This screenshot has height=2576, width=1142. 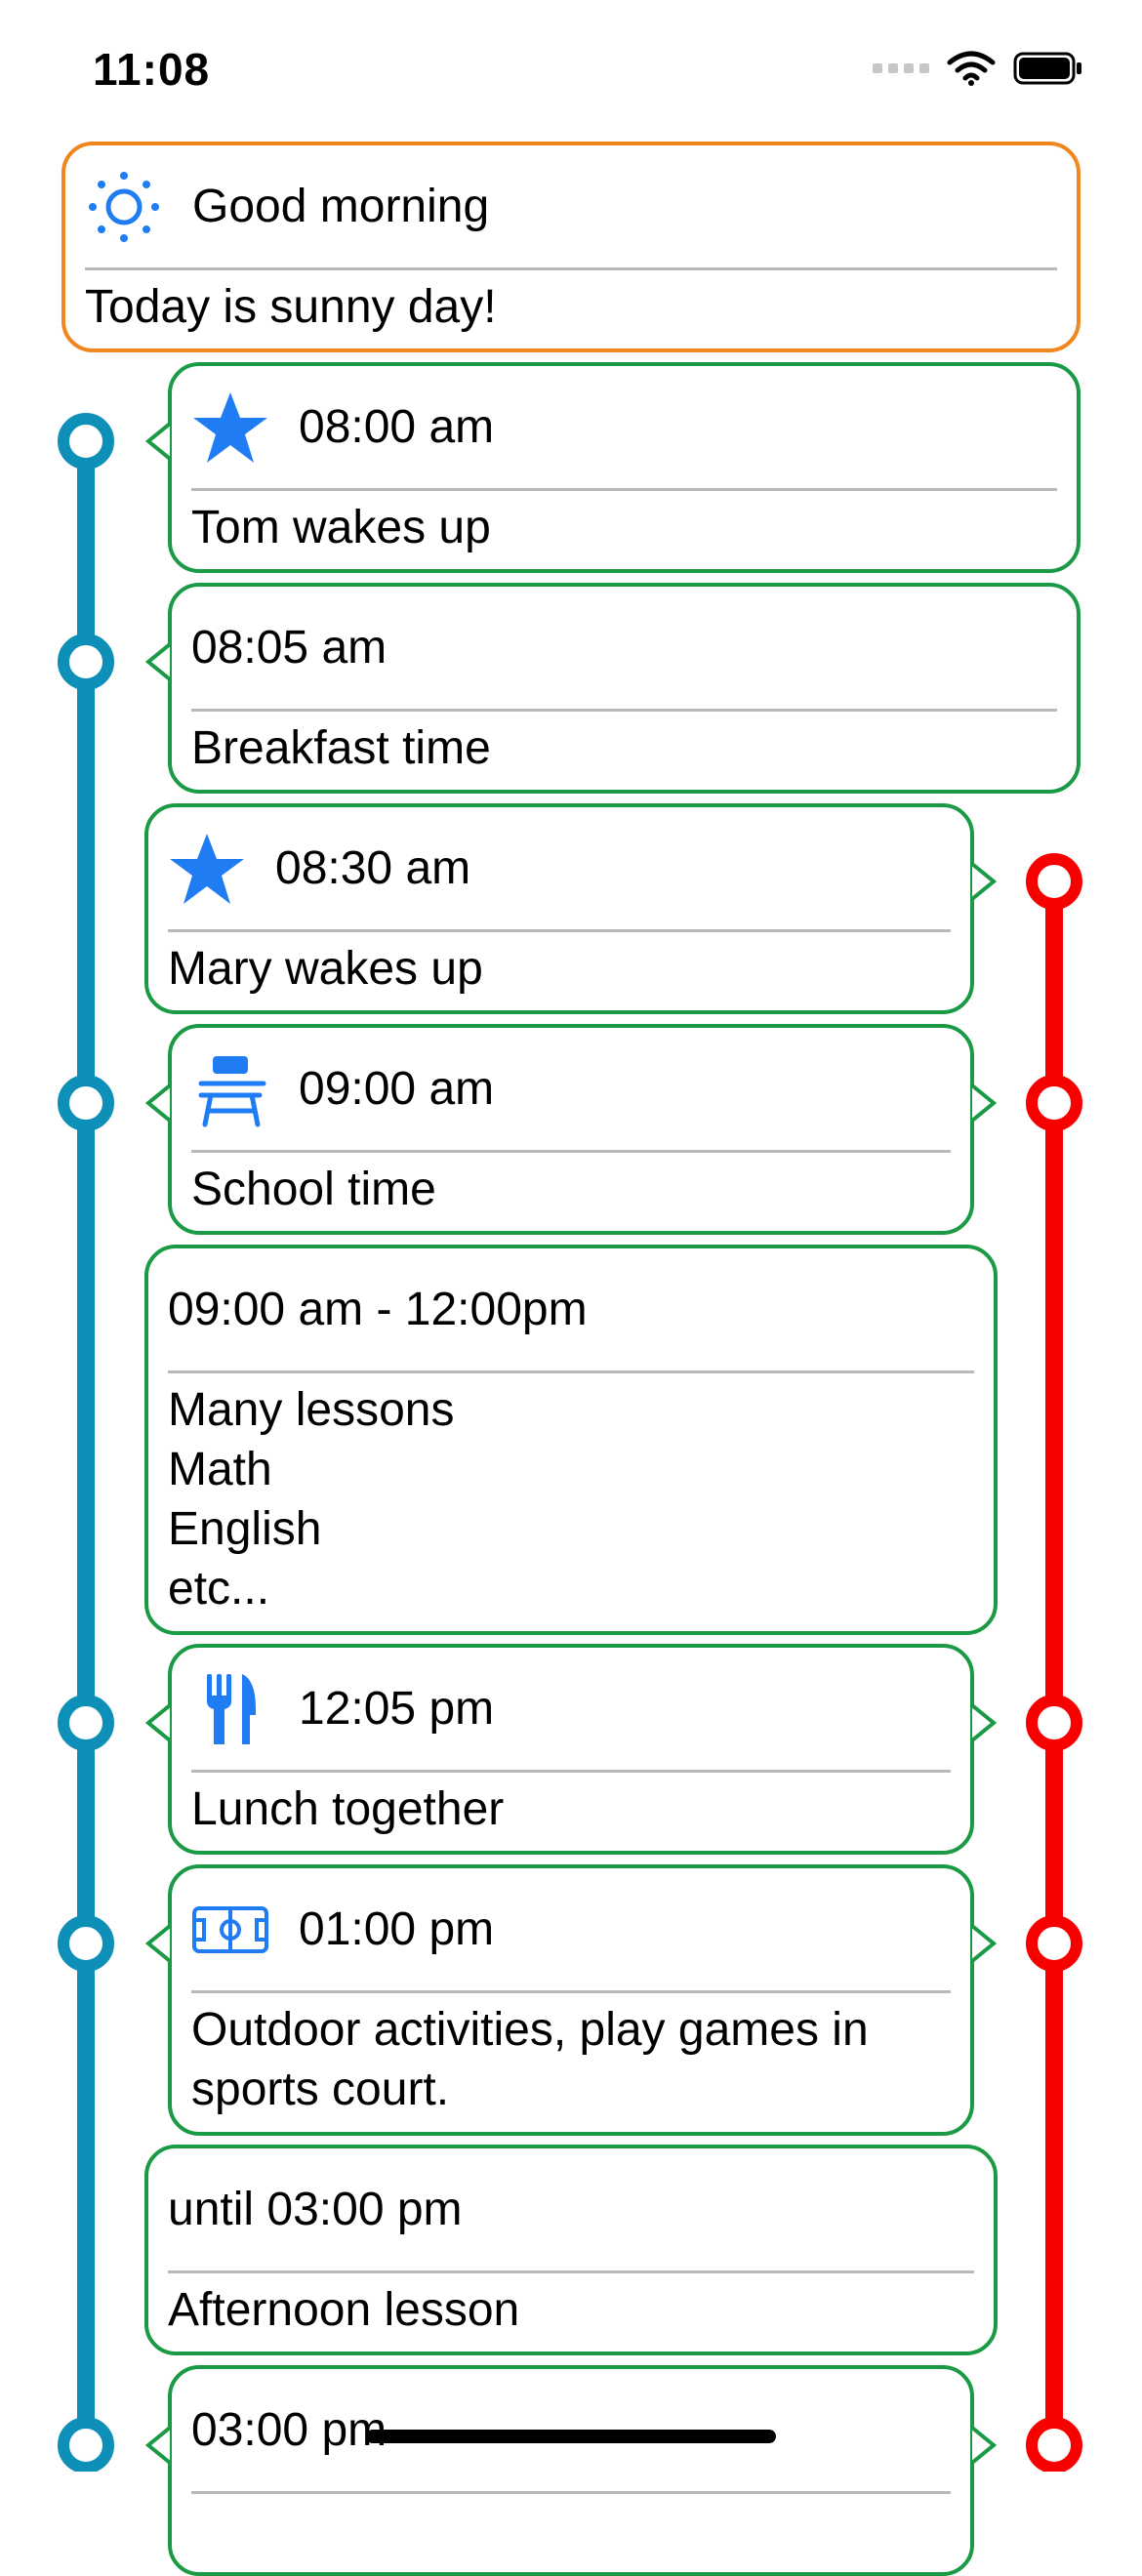 What do you see at coordinates (230, 1089) in the screenshot?
I see `school-desk-icon` at bounding box center [230, 1089].